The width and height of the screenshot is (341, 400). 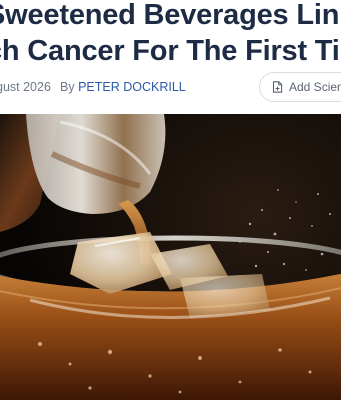 I want to click on article-meta: gust 2026 By PETER DOCKRILL Add Scienc, so click(x=170, y=87).